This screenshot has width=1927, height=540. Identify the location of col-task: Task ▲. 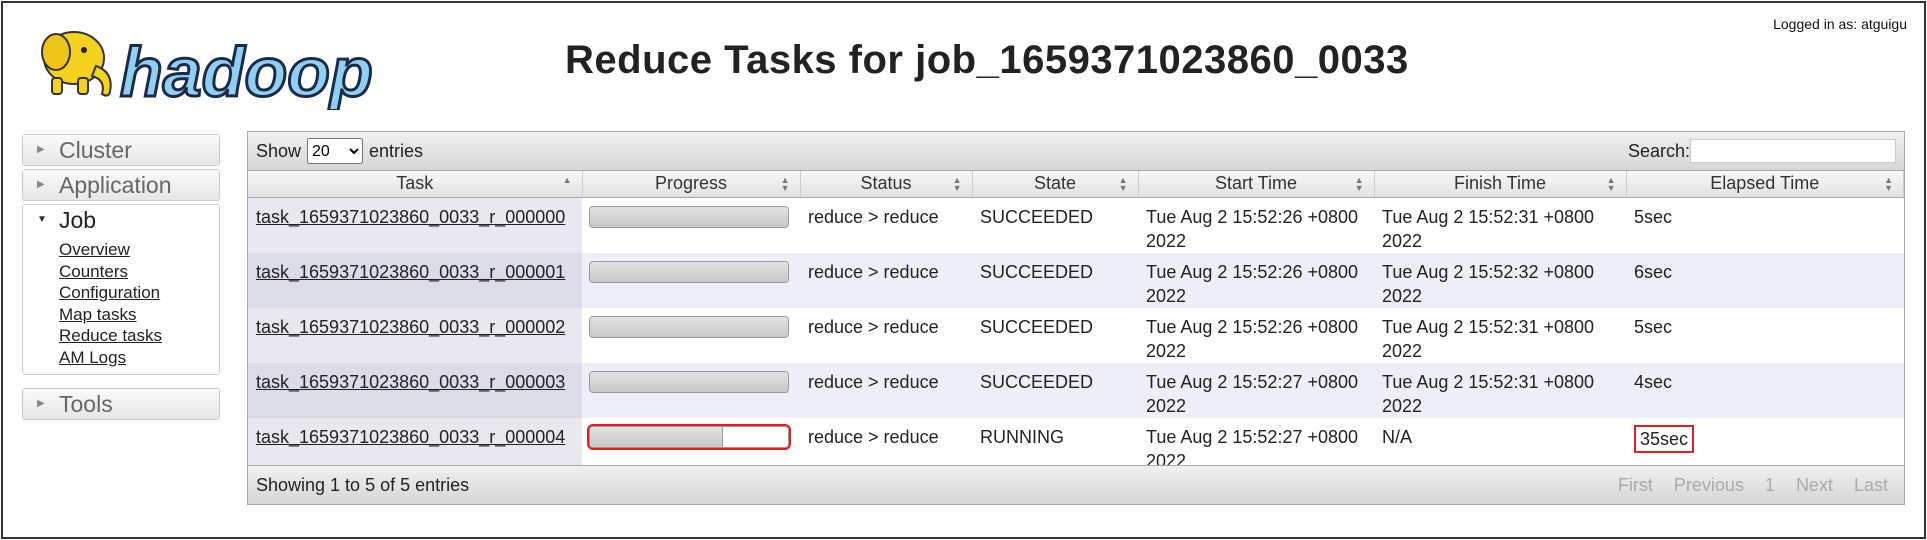
(415, 184).